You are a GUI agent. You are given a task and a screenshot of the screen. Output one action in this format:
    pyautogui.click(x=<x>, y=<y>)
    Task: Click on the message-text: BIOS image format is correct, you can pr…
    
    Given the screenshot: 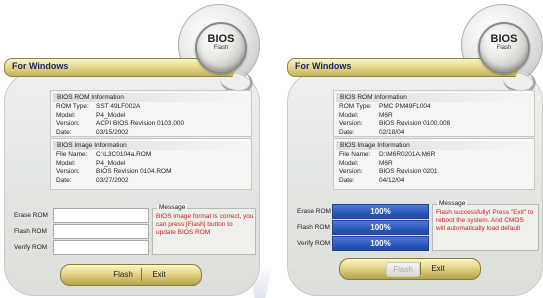 What is the action you would take?
    pyautogui.click(x=205, y=224)
    